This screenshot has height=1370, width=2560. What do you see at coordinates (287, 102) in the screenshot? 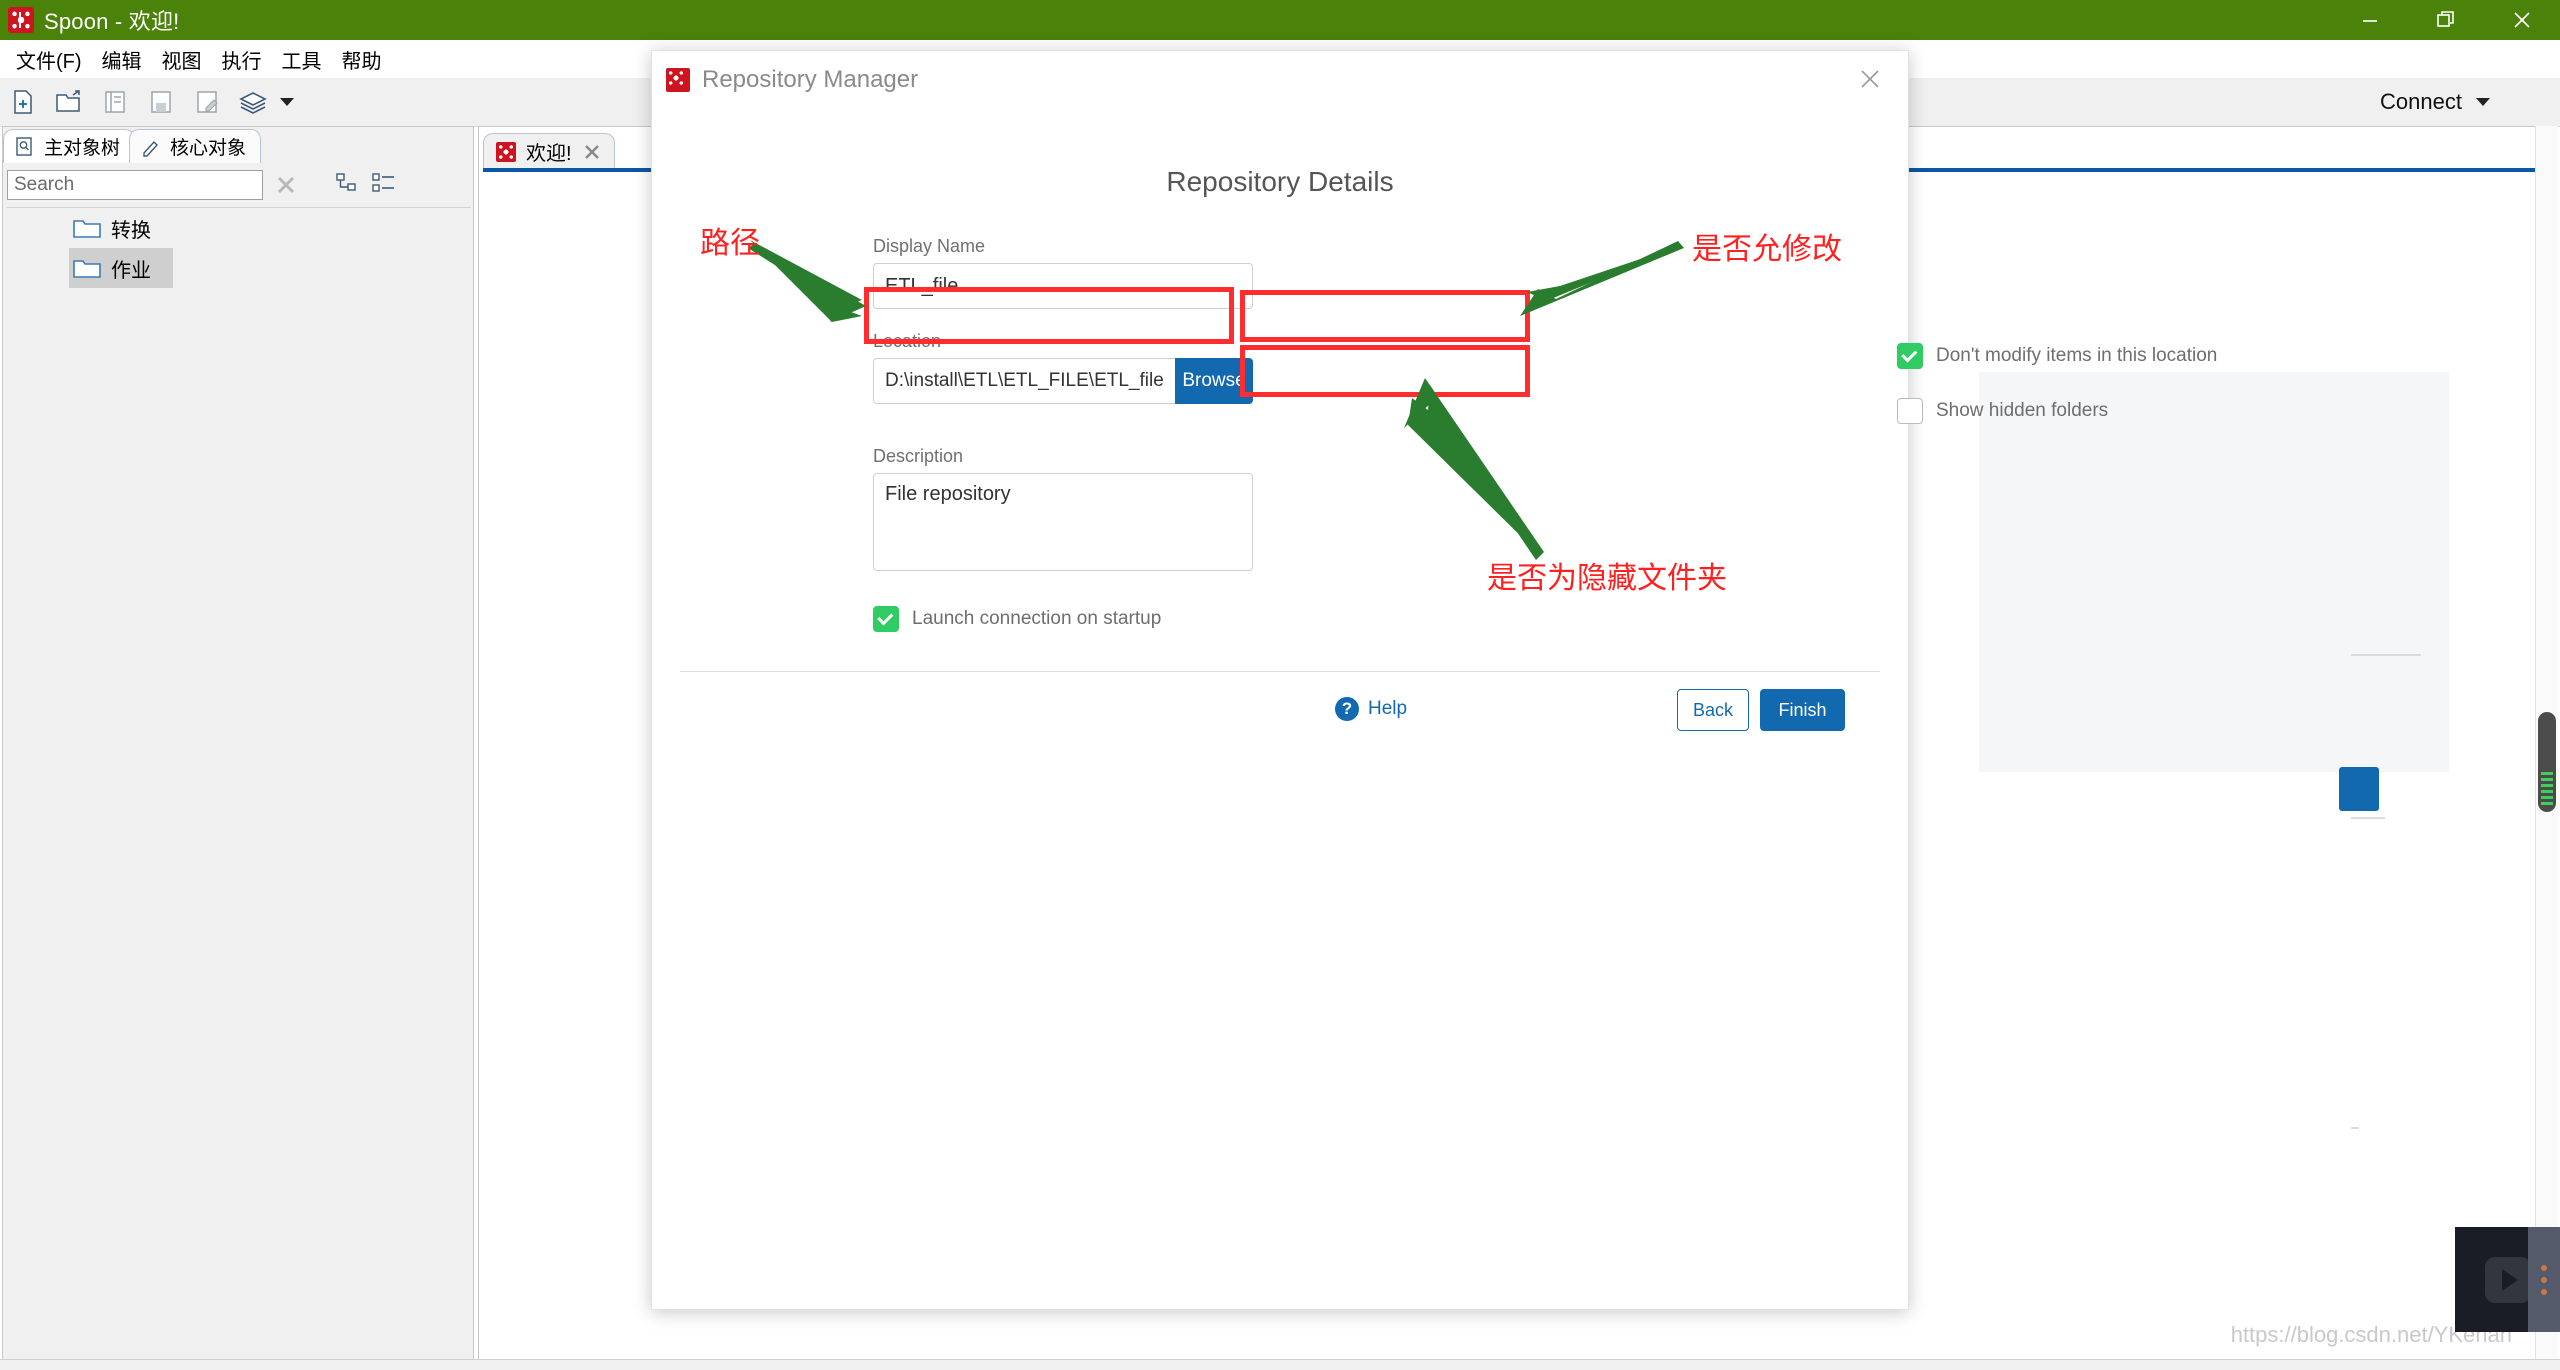
I see `toolbar-dropdown-caret-icon` at bounding box center [287, 102].